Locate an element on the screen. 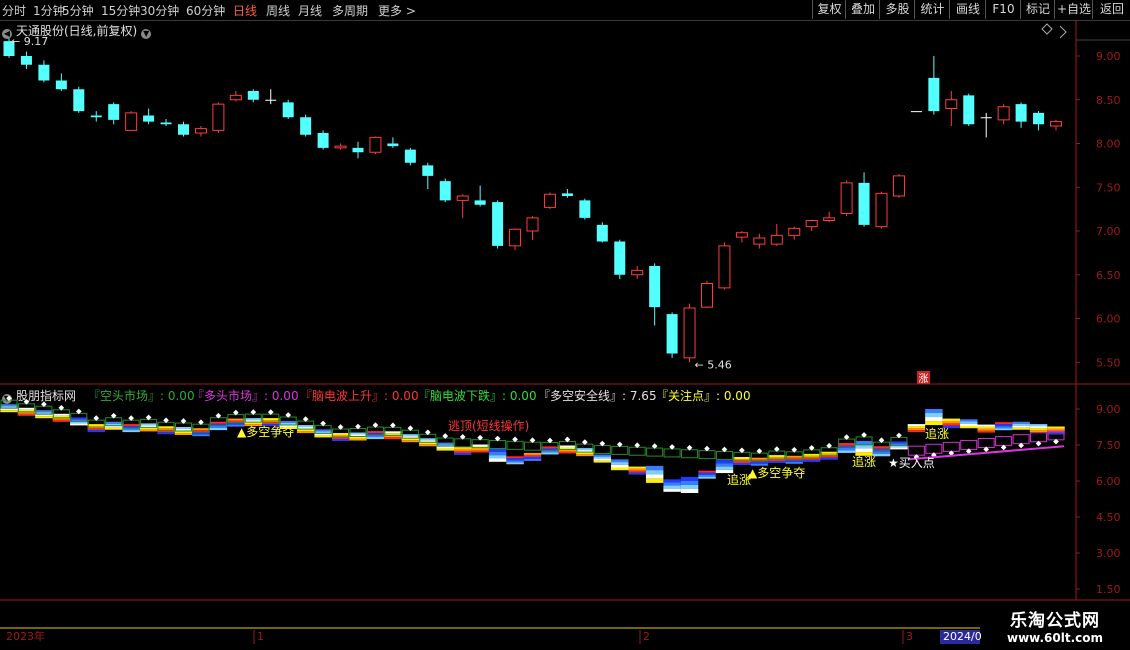 The width and height of the screenshot is (1130, 650). price-tick-label: 8.50 is located at coordinates (1108, 100).